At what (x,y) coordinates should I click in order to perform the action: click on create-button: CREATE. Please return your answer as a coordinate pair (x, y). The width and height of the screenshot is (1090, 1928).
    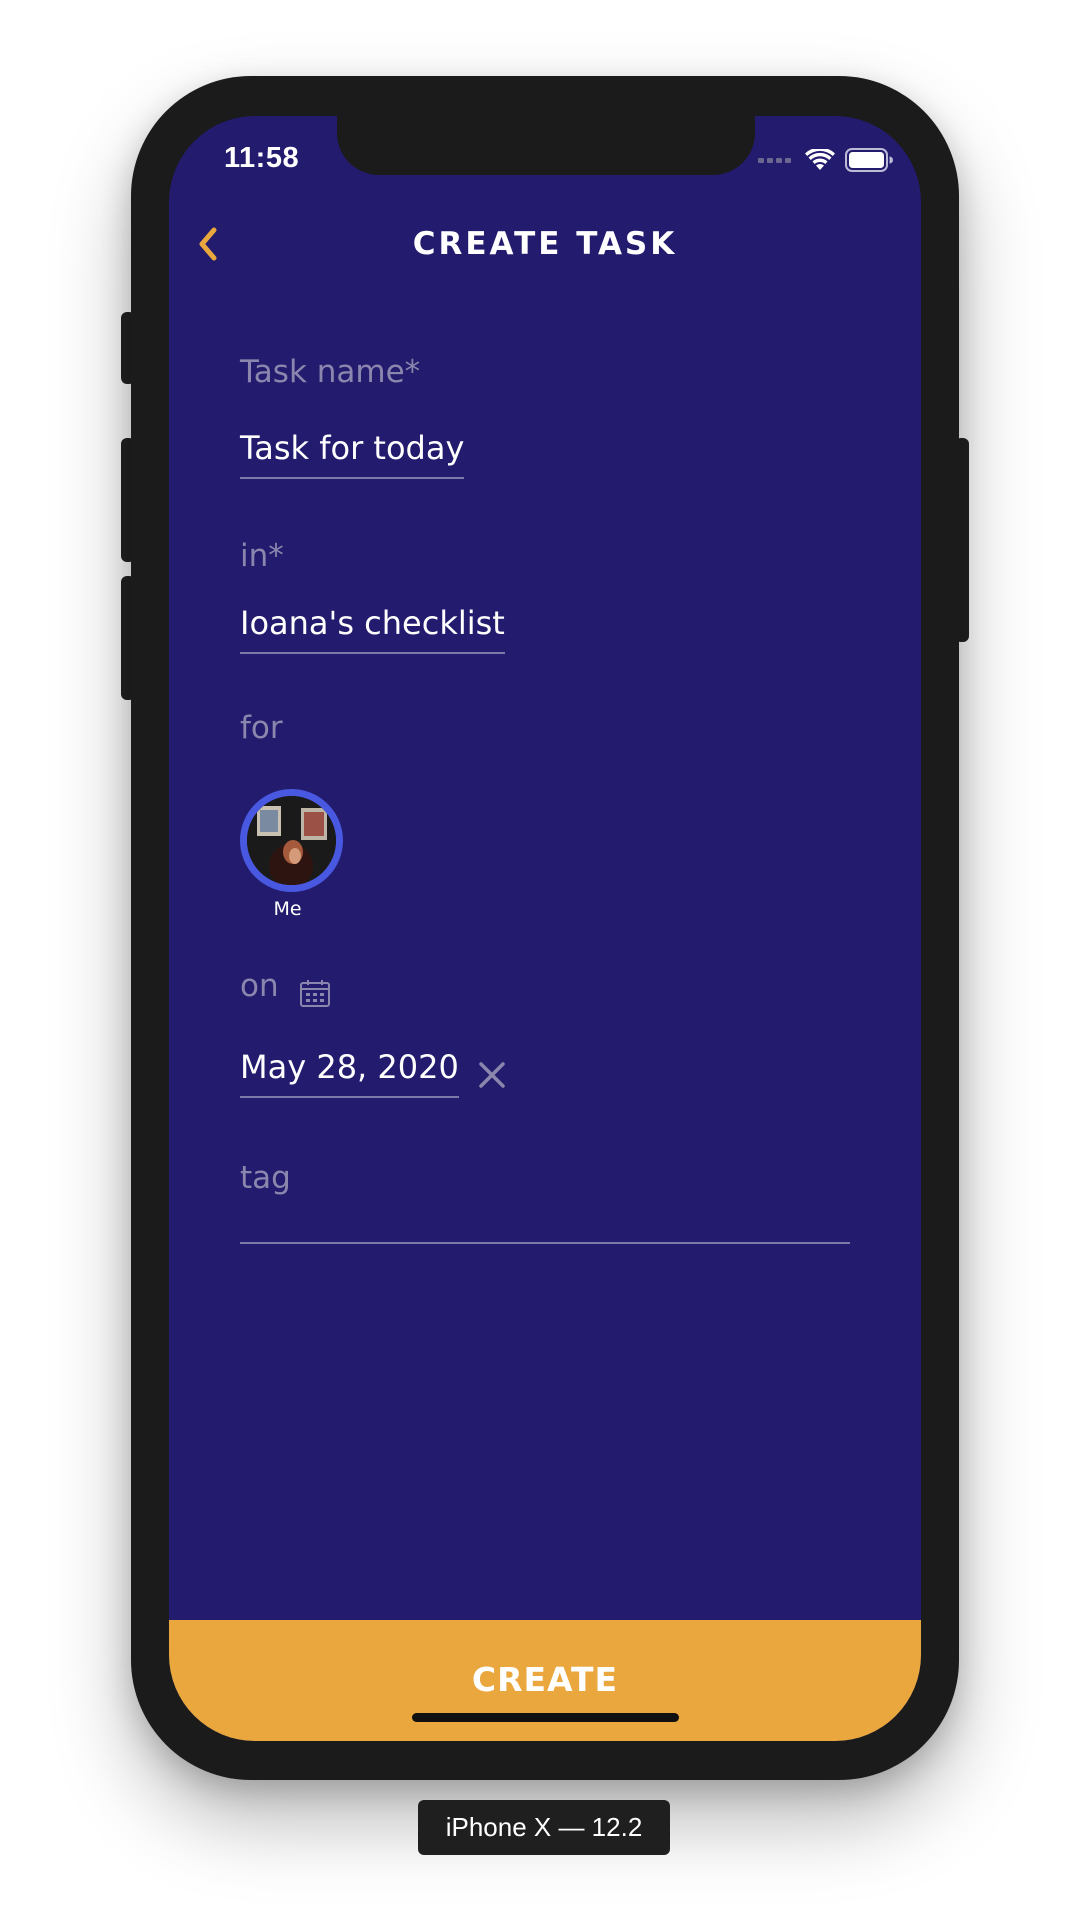
    Looking at the image, I should click on (545, 1680).